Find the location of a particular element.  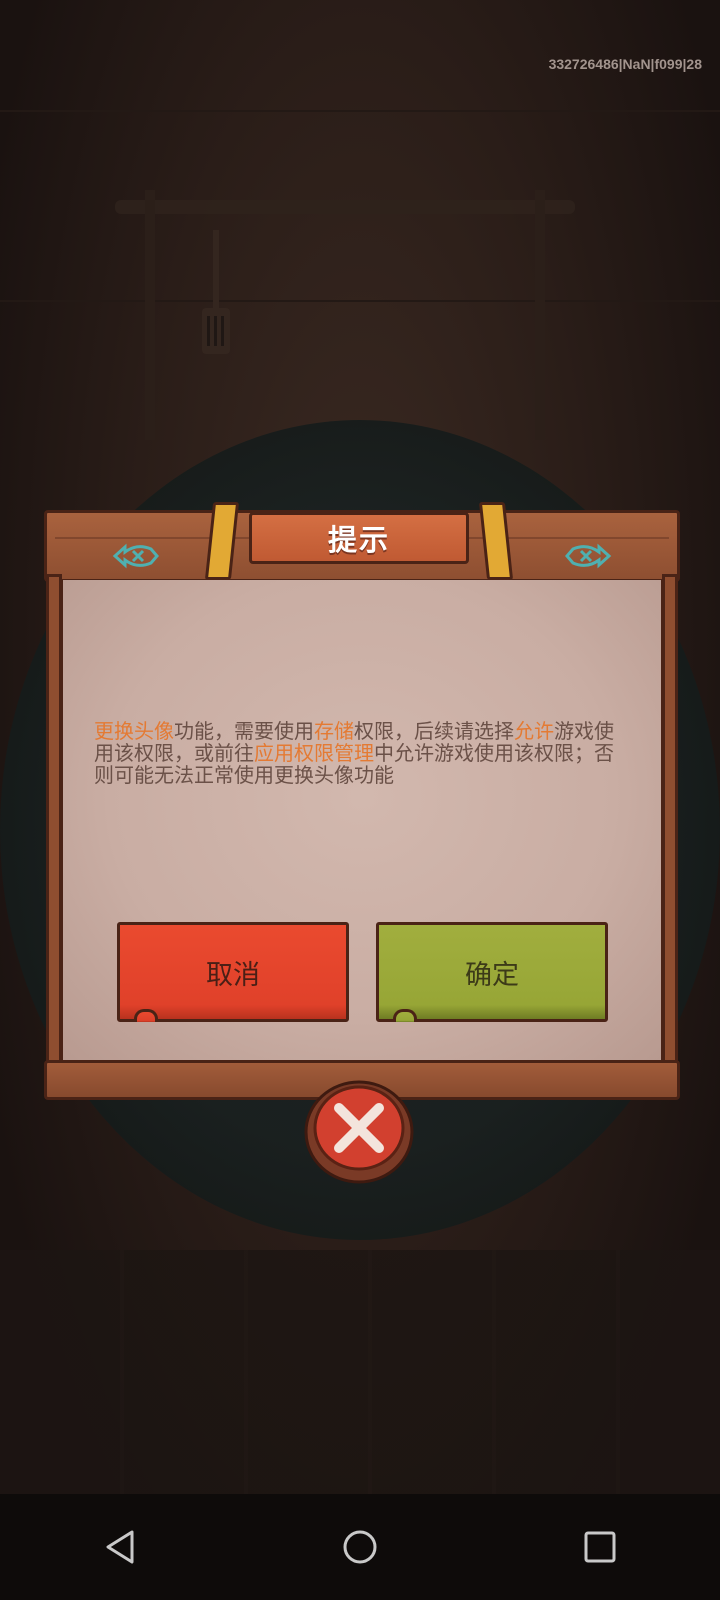

dialog-title: 提示 is located at coordinates (358, 540).